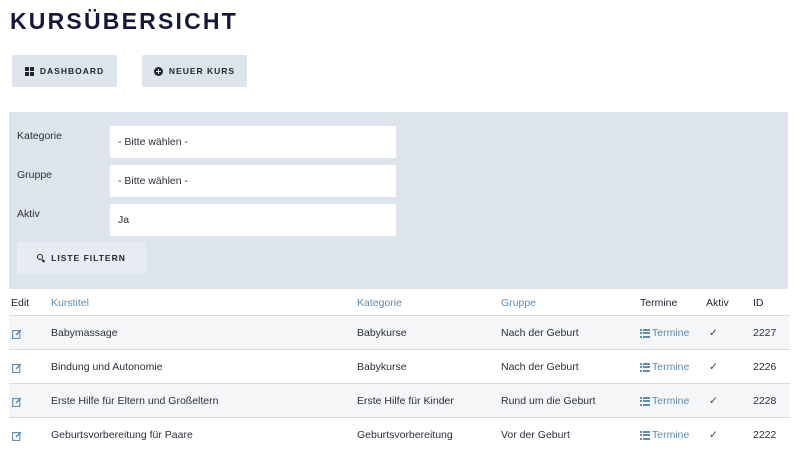  I want to click on filter-list-button-label: LISTE FILTERN, so click(88, 258).